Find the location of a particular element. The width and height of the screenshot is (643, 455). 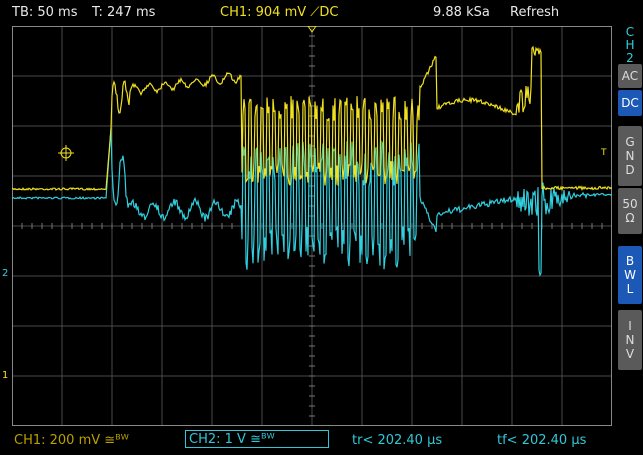

fall-time-readout: tf< 202.40 µs is located at coordinates (542, 440).